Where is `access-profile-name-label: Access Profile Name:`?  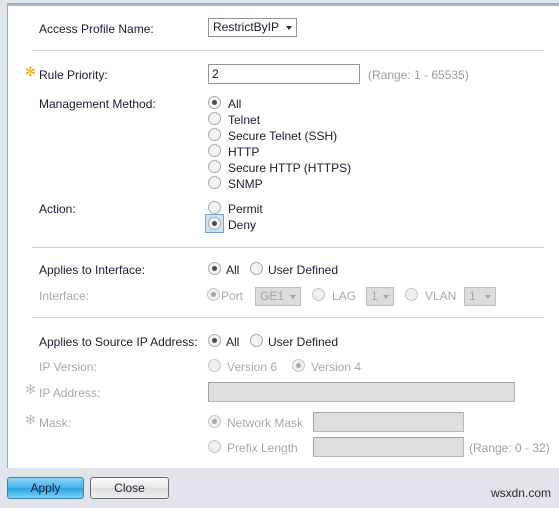
access-profile-name-label: Access Profile Name: is located at coordinates (96, 29).